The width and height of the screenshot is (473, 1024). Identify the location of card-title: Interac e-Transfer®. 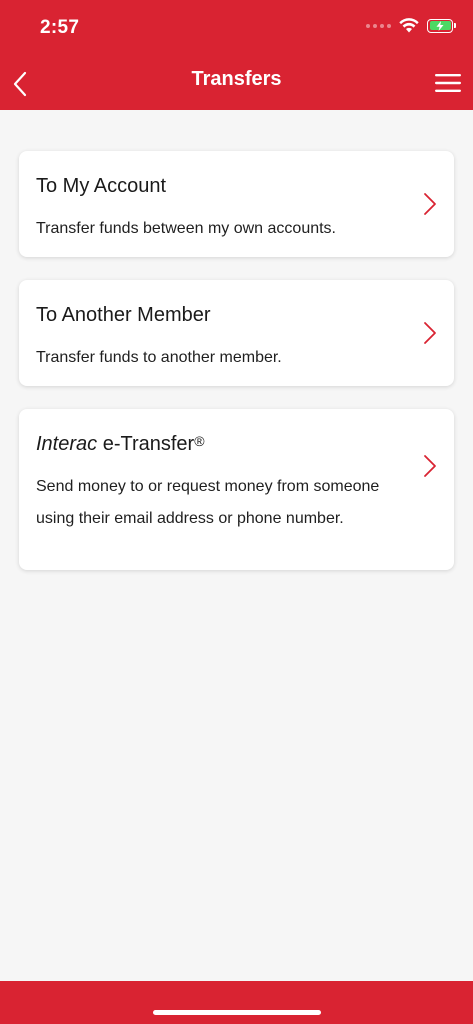
(215, 444).